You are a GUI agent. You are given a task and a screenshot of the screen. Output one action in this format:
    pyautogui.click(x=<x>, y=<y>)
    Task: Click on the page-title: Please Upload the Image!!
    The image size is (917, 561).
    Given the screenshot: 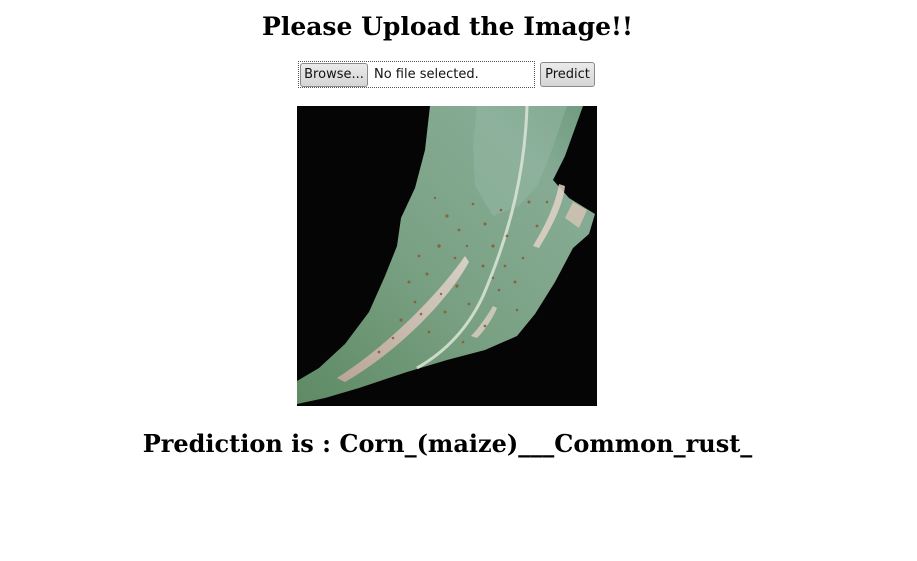 What is the action you would take?
    pyautogui.click(x=447, y=26)
    